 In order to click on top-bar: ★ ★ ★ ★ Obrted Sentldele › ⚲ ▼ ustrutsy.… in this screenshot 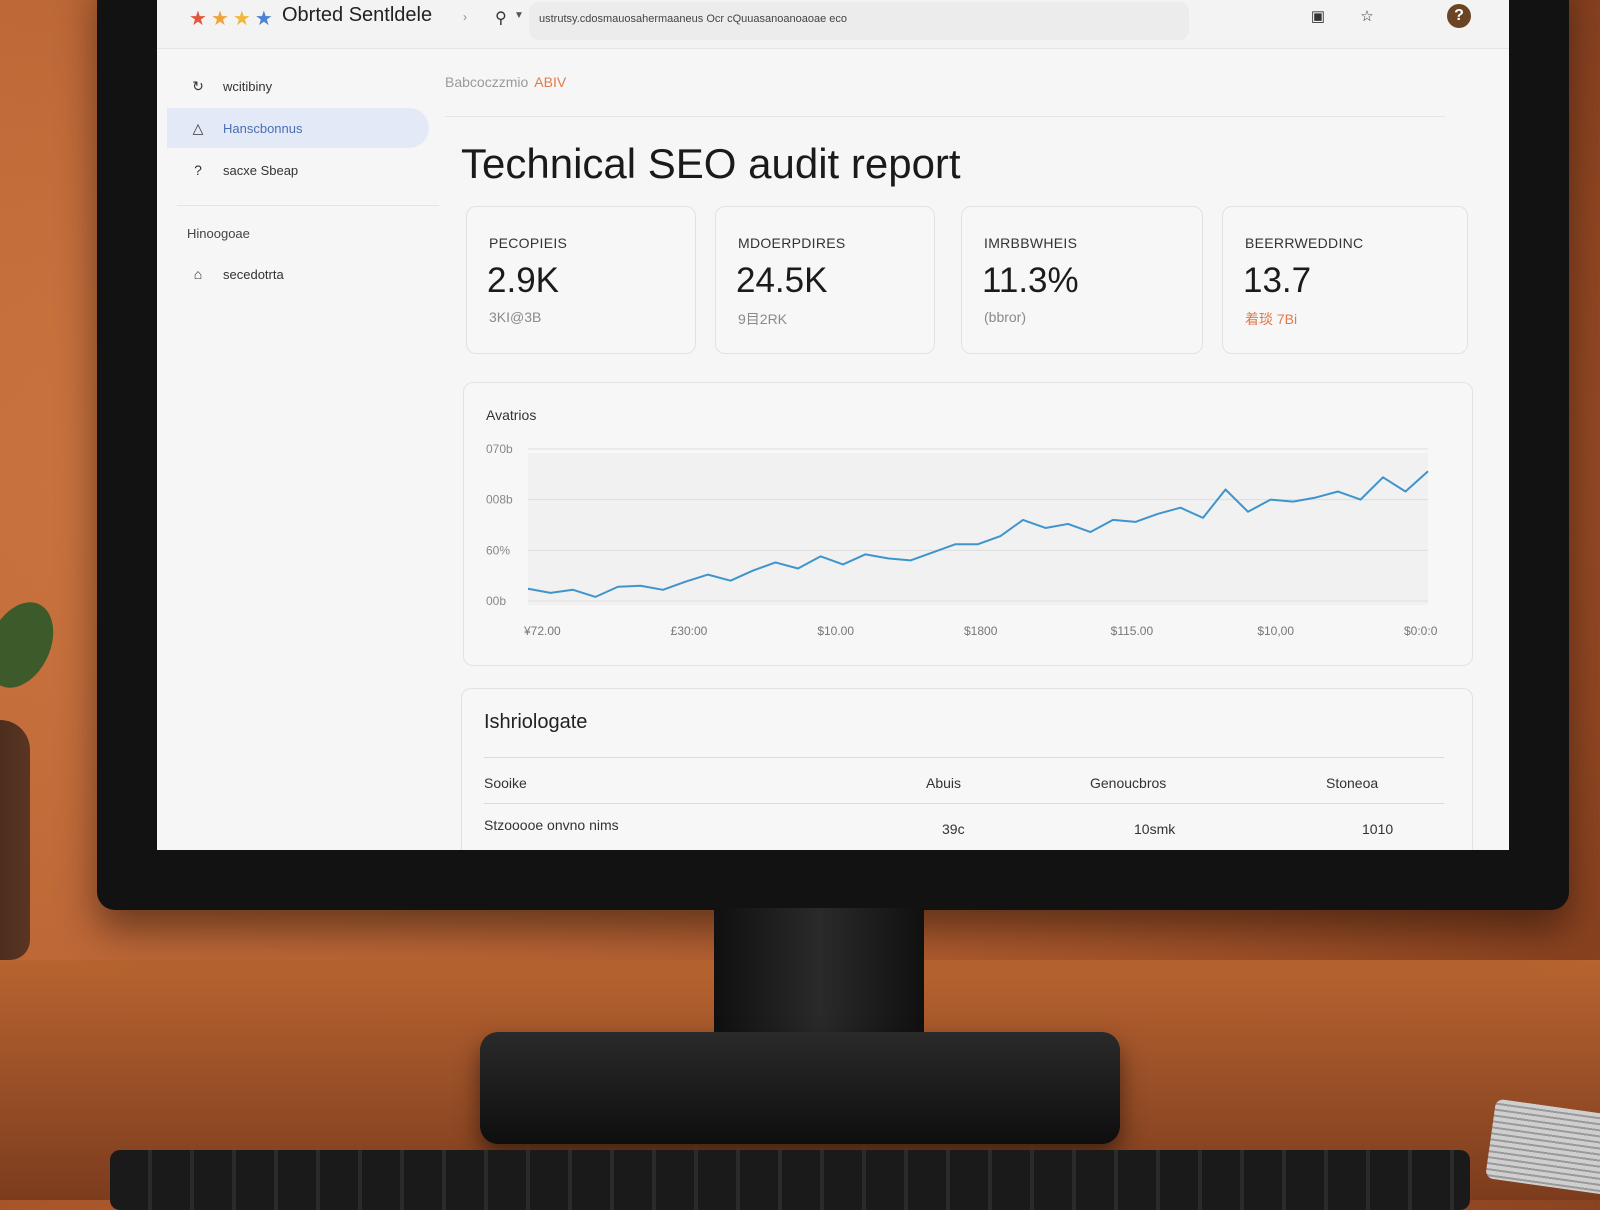, I will do `click(833, 24)`.